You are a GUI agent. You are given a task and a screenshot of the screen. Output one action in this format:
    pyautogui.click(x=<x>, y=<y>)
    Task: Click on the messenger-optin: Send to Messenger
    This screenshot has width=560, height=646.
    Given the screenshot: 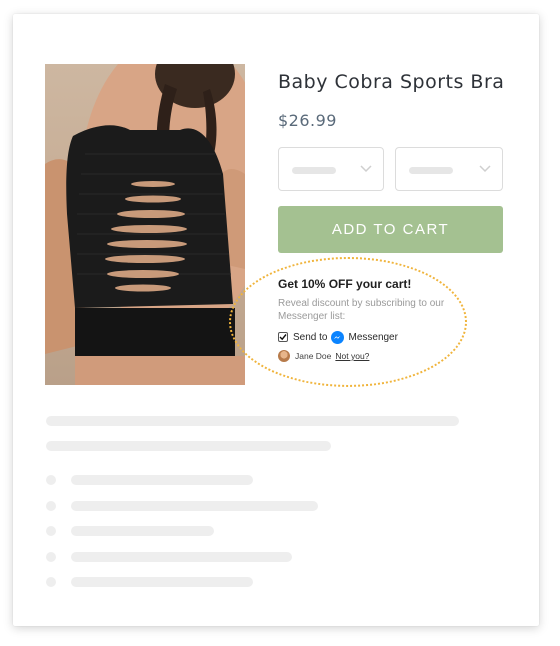 What is the action you would take?
    pyautogui.click(x=338, y=337)
    